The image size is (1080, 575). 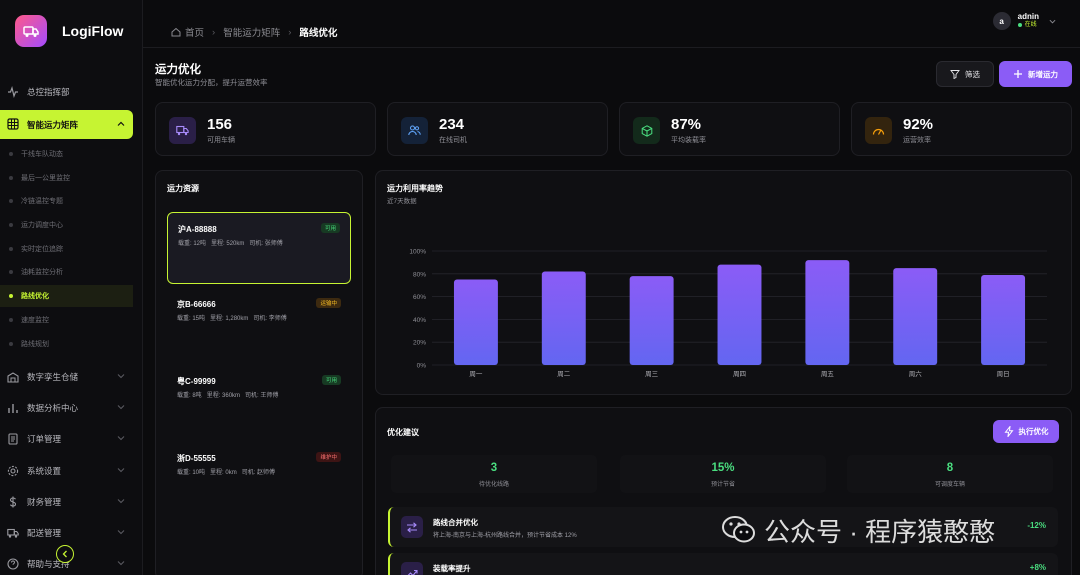 What do you see at coordinates (738, 529) in the screenshot?
I see `wechat-icon` at bounding box center [738, 529].